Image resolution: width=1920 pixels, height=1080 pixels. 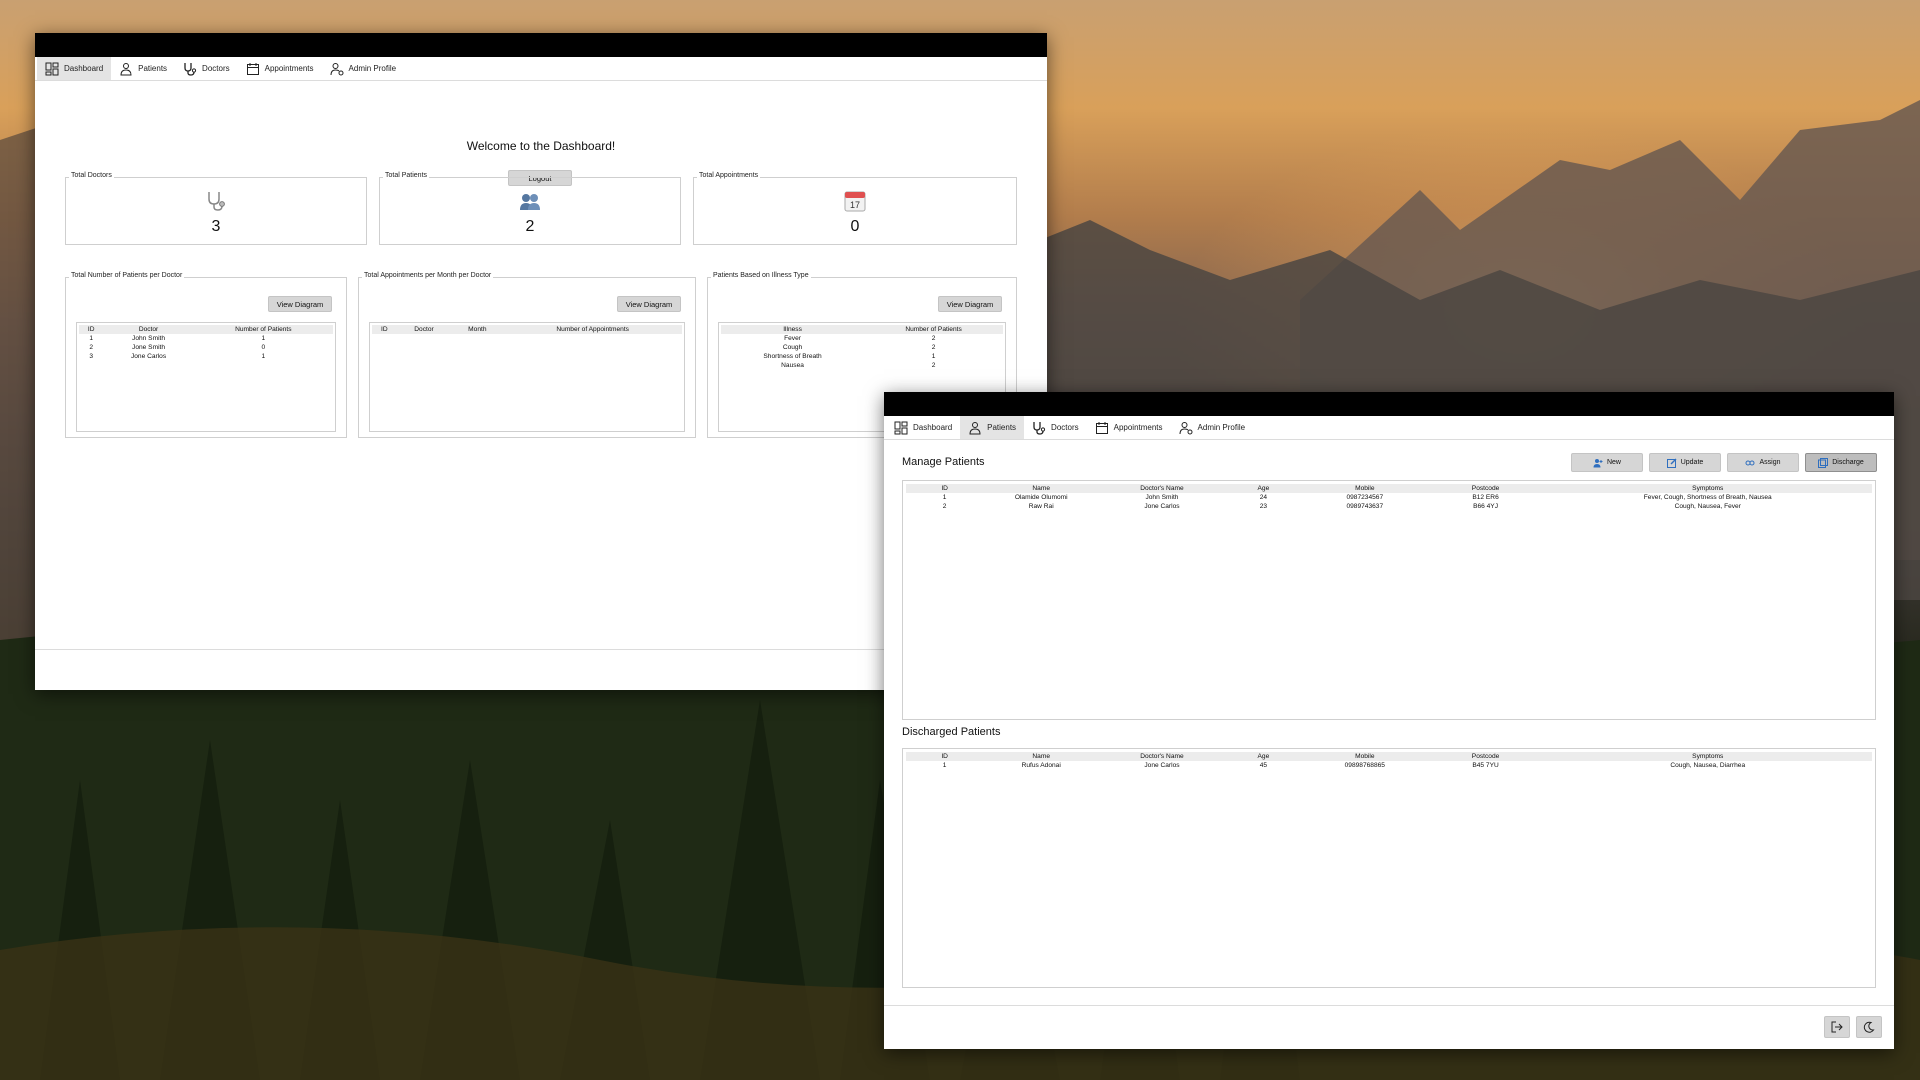 What do you see at coordinates (793, 329) in the screenshot?
I see `column-header: Illness` at bounding box center [793, 329].